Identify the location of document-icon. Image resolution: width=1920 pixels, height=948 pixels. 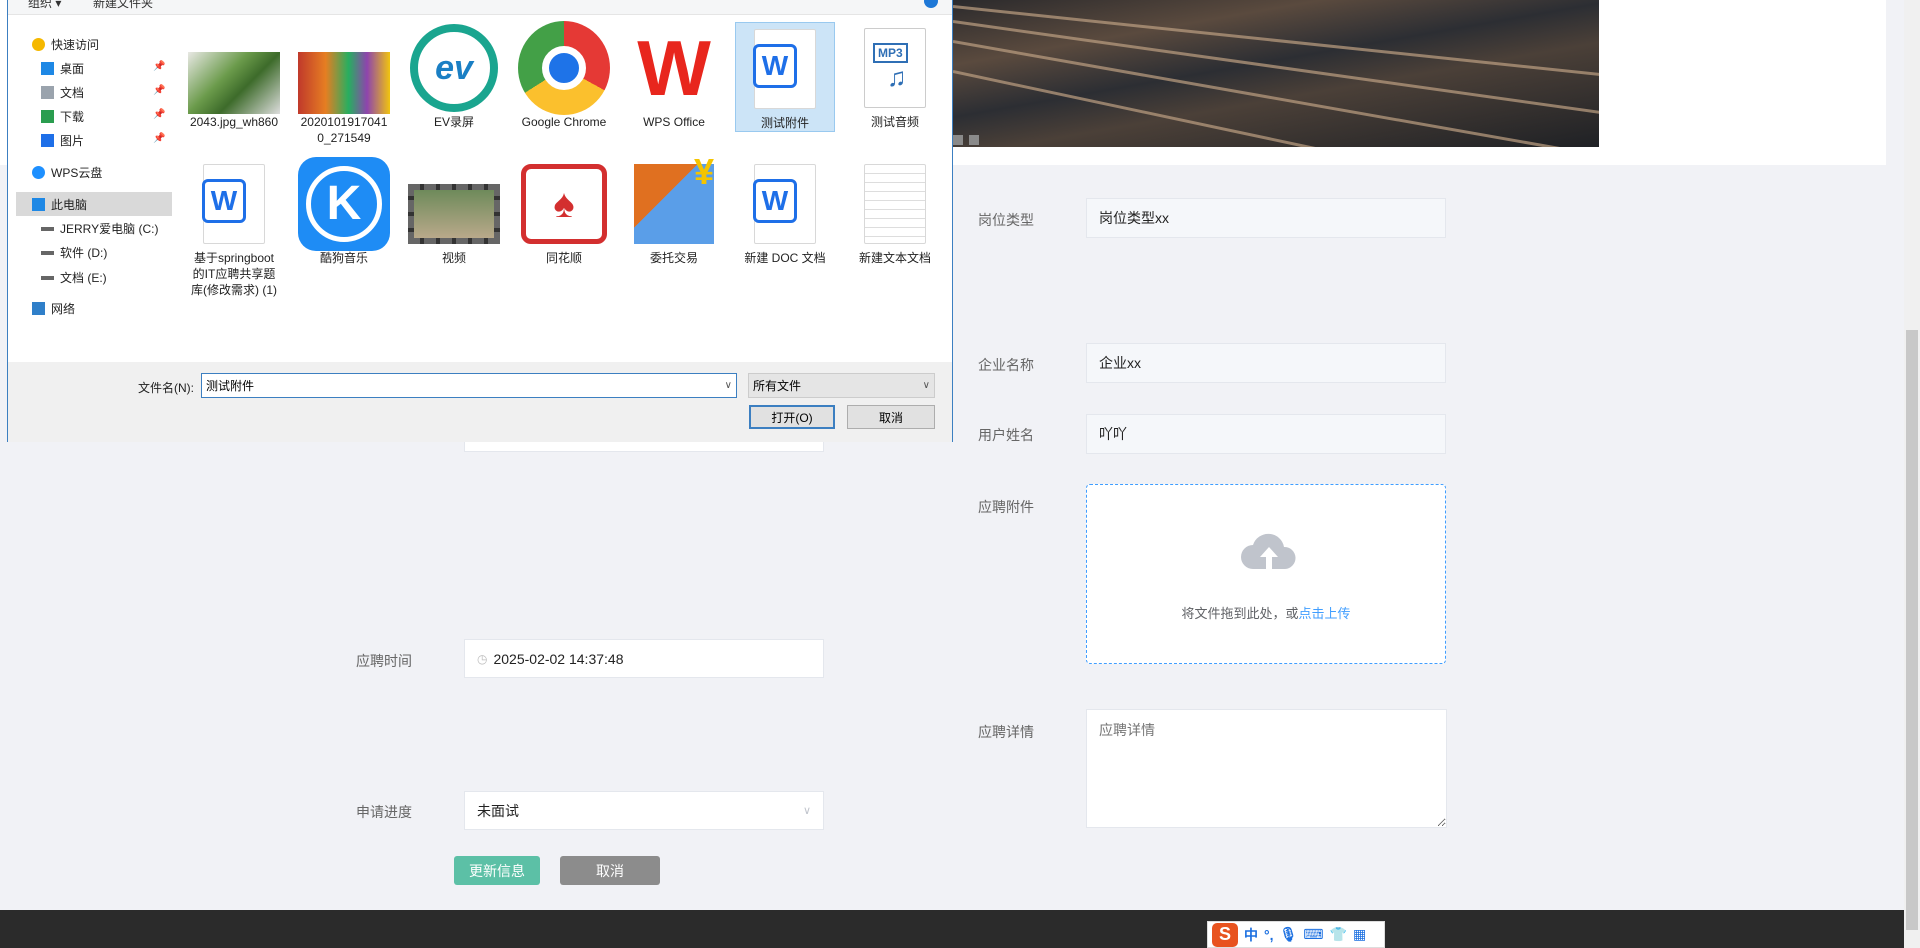
(47, 92).